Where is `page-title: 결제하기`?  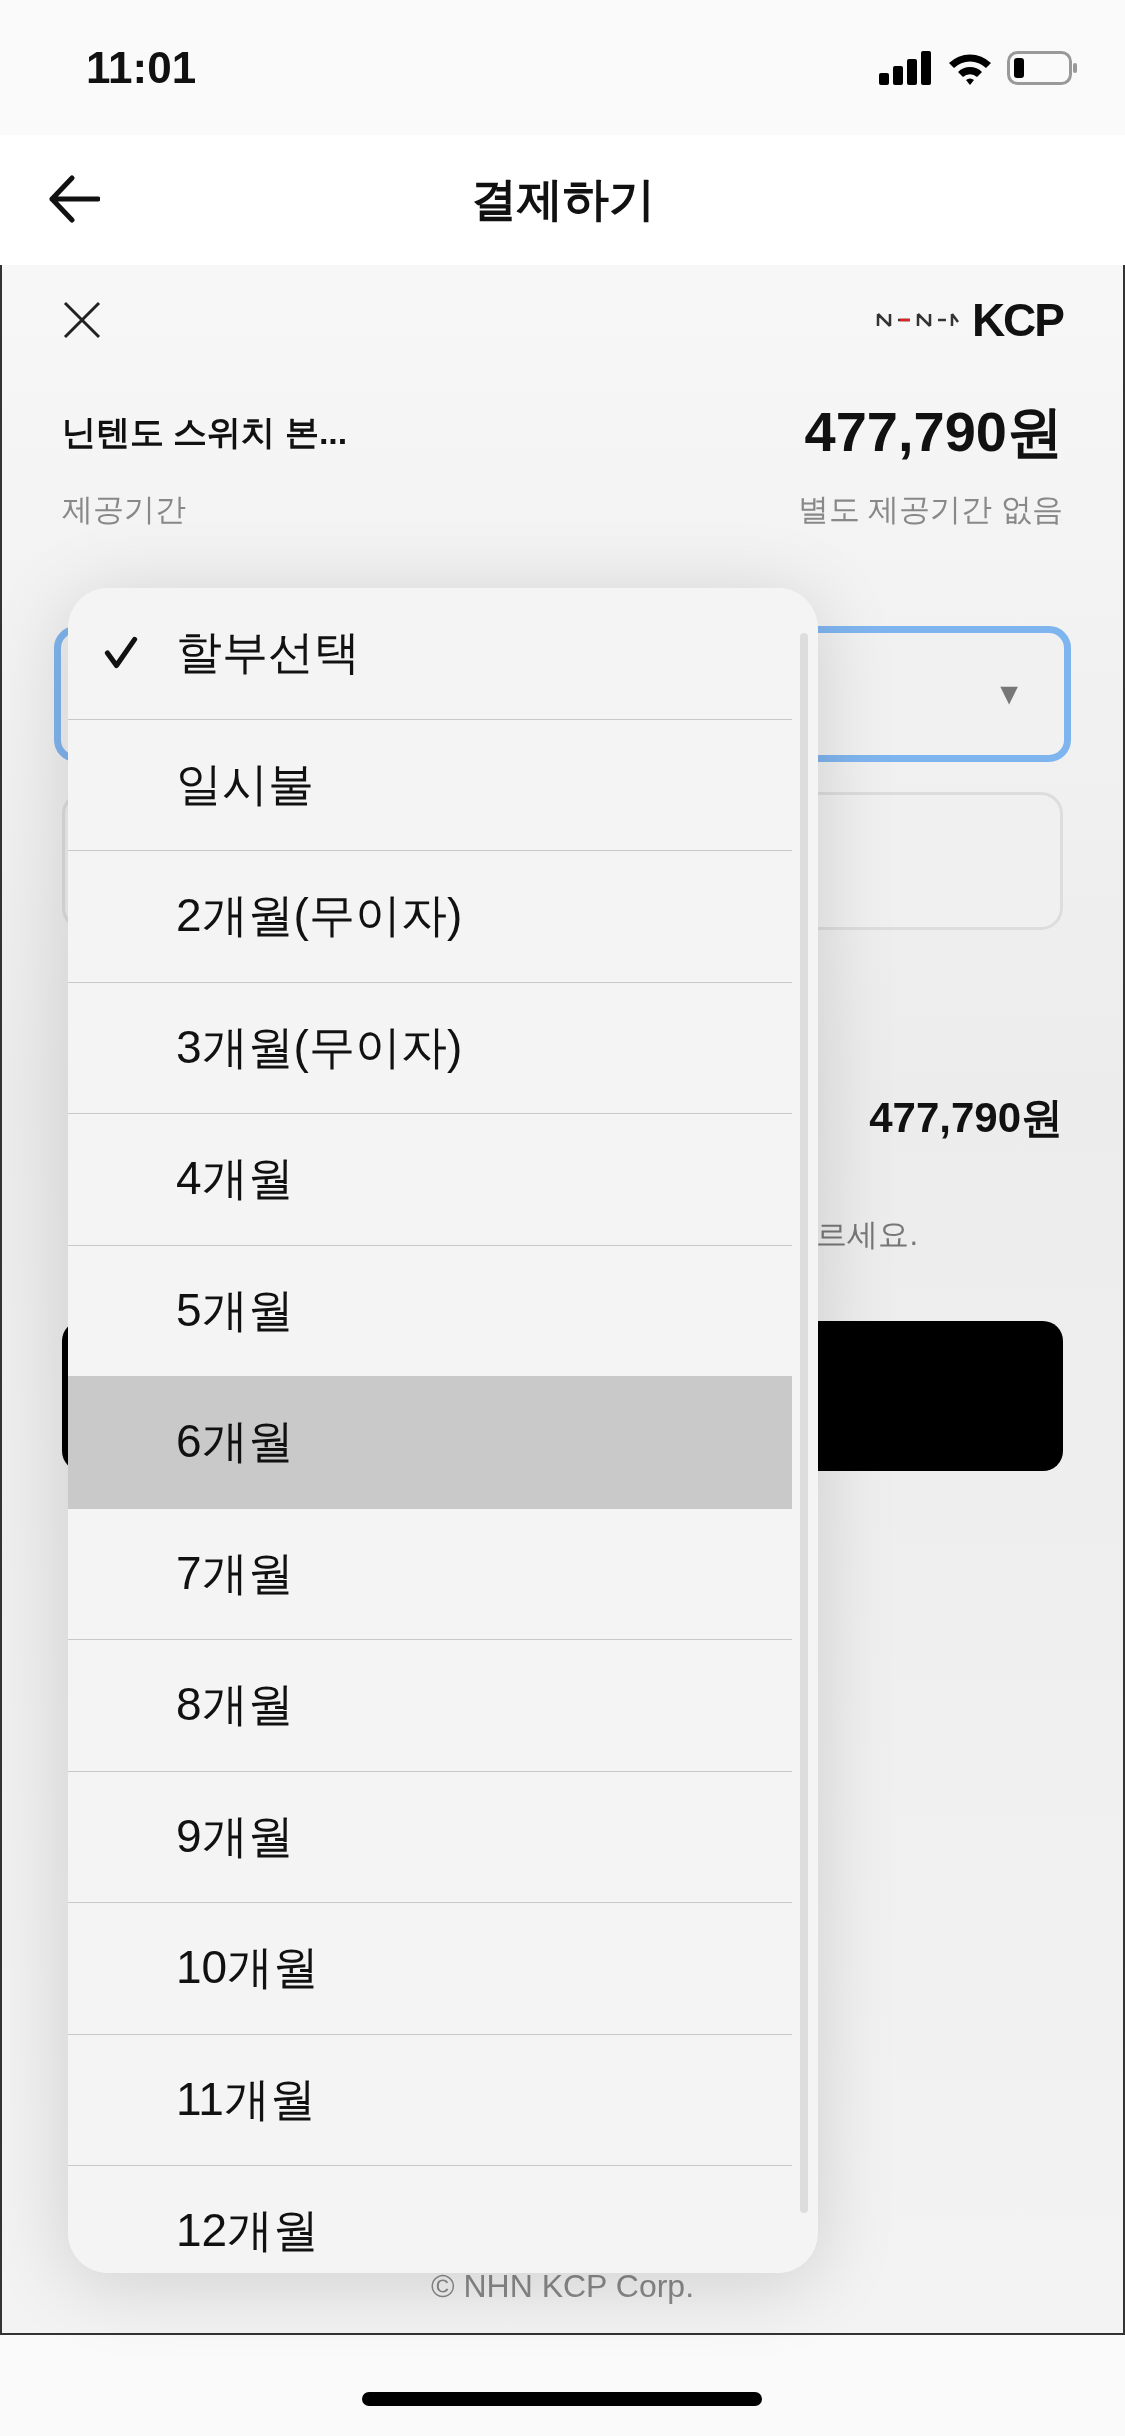
page-title: 결제하기 is located at coordinates (562, 199).